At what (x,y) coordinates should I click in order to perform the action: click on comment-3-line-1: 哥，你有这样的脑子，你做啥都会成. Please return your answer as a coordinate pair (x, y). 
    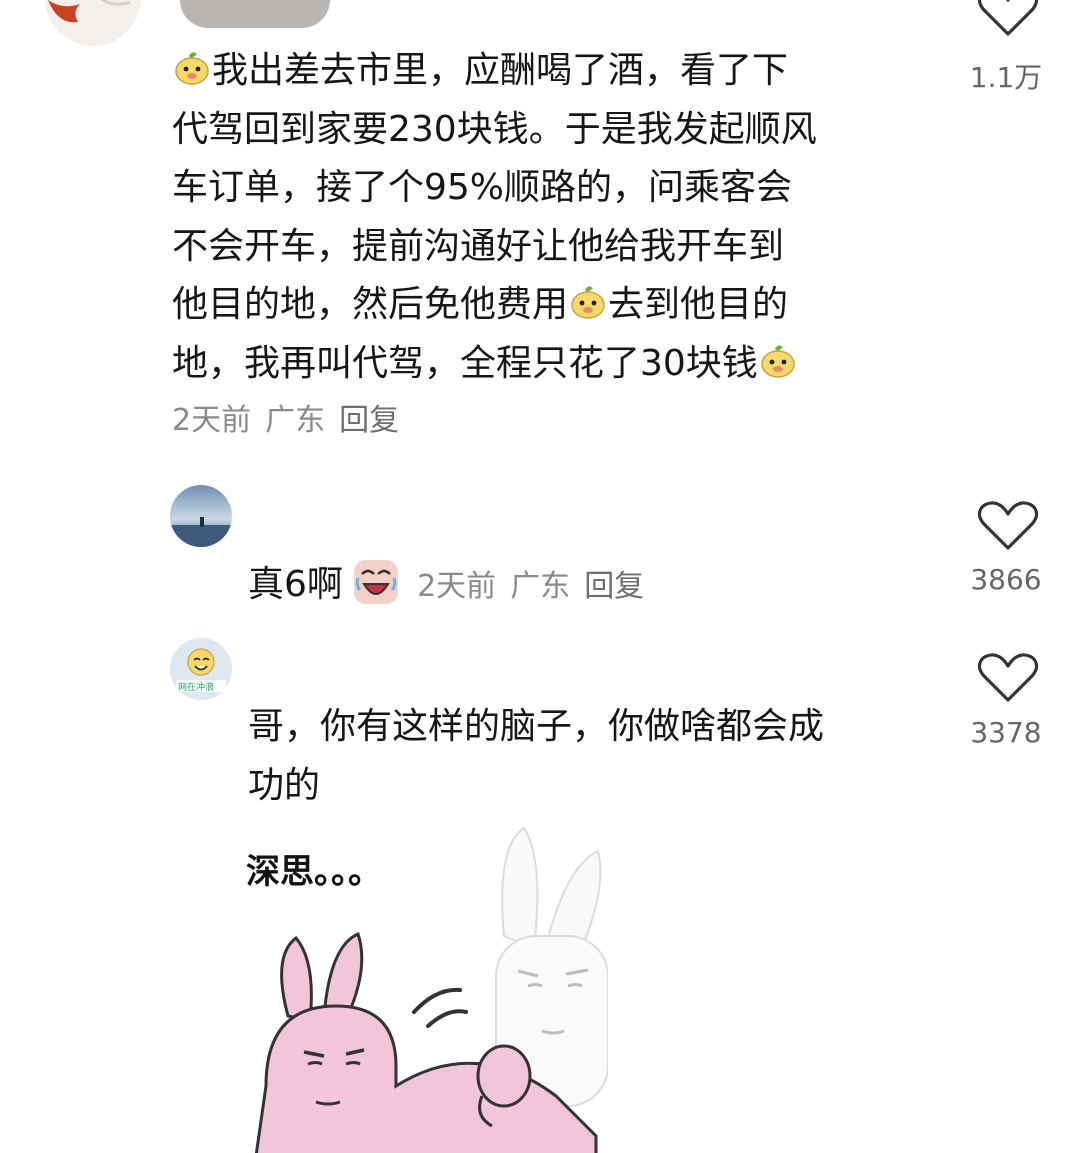
    Looking at the image, I should click on (536, 726).